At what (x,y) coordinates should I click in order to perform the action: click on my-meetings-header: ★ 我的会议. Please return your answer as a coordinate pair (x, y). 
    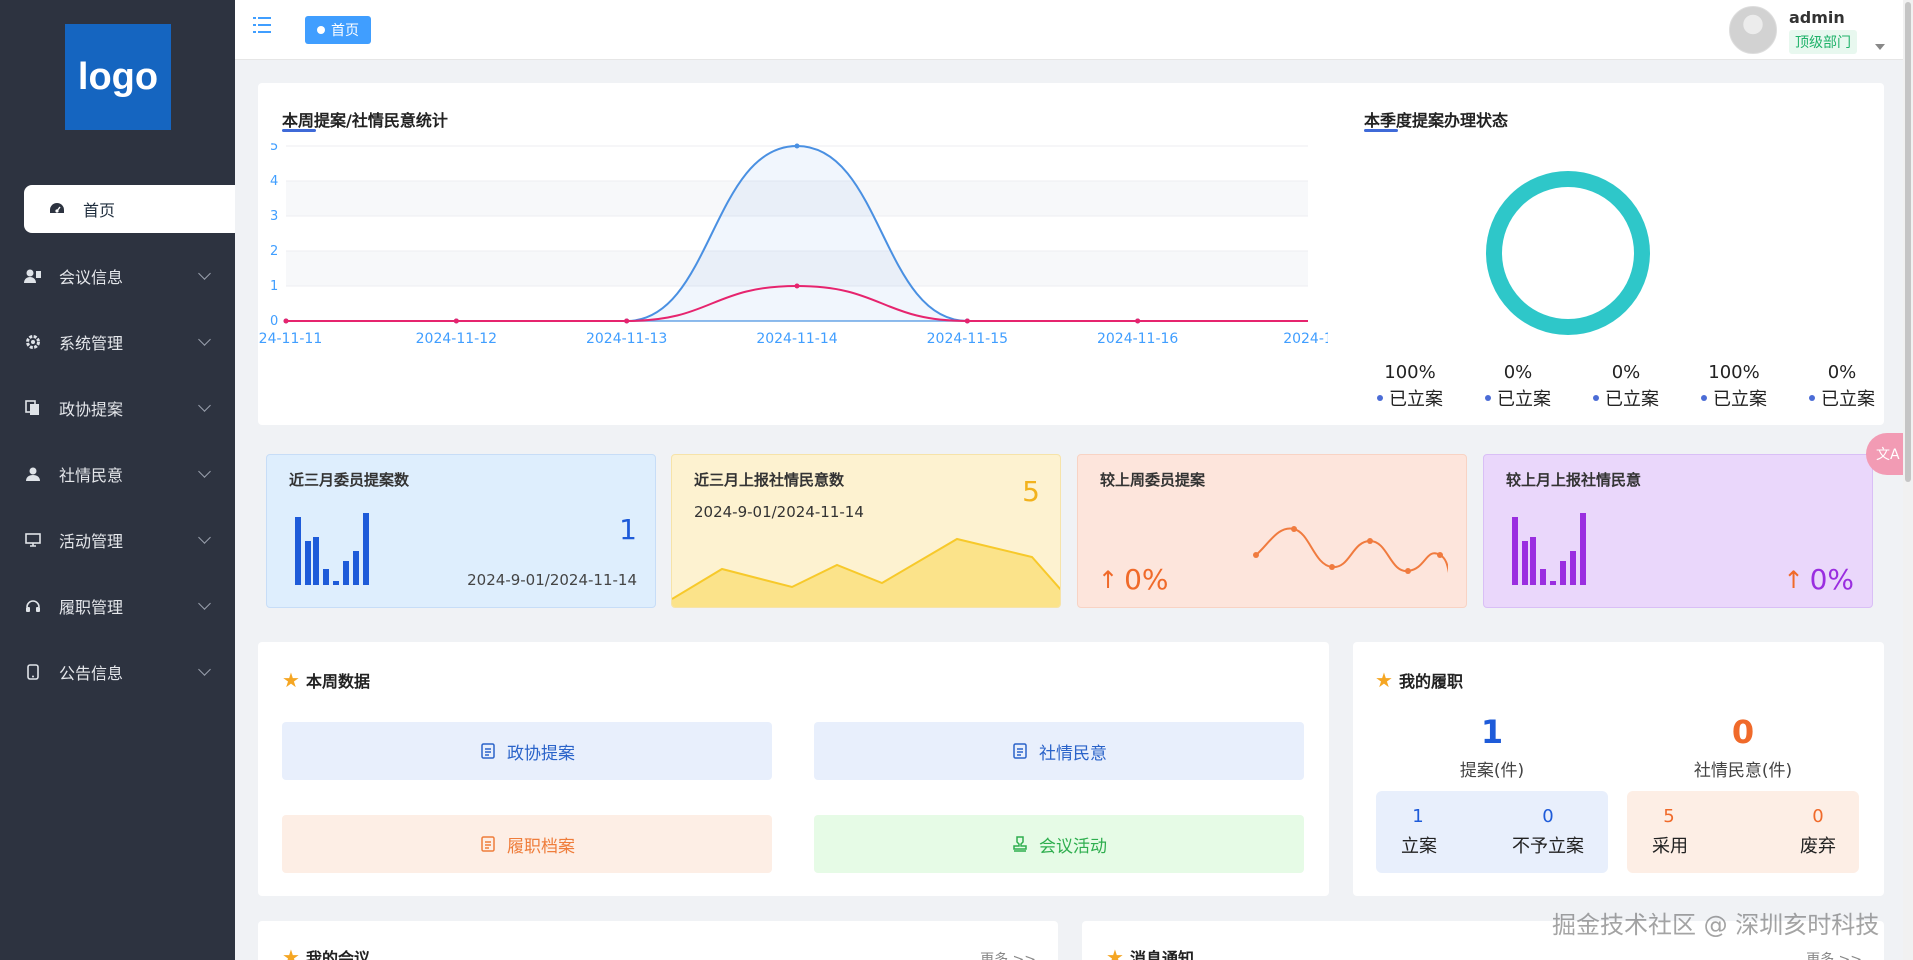
    Looking at the image, I should click on (326, 952).